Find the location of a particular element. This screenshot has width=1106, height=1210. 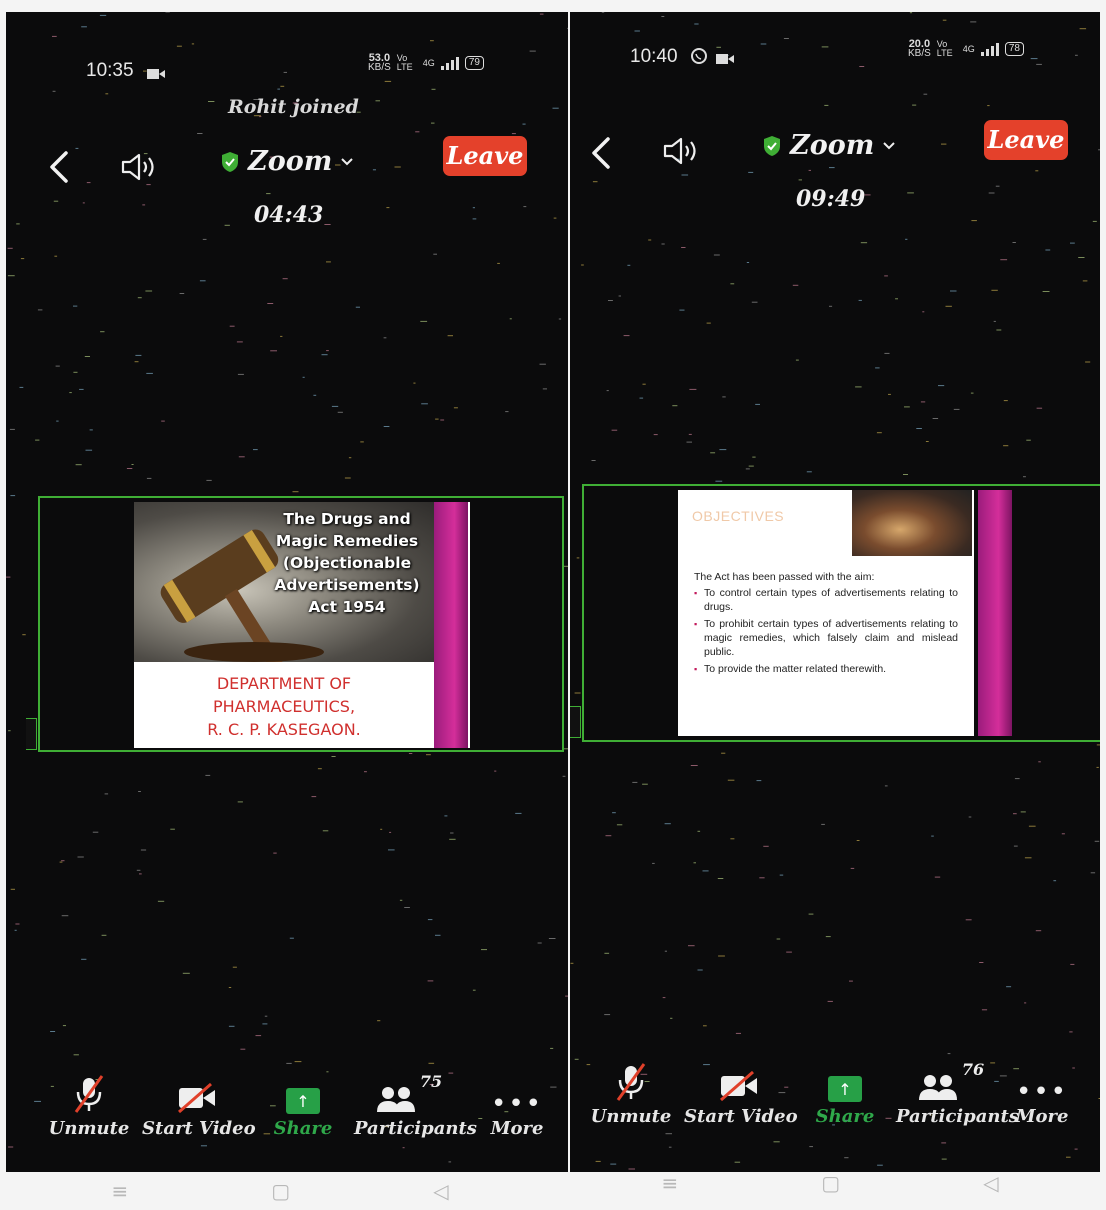

battery-icon: 79 is located at coordinates (474, 63).